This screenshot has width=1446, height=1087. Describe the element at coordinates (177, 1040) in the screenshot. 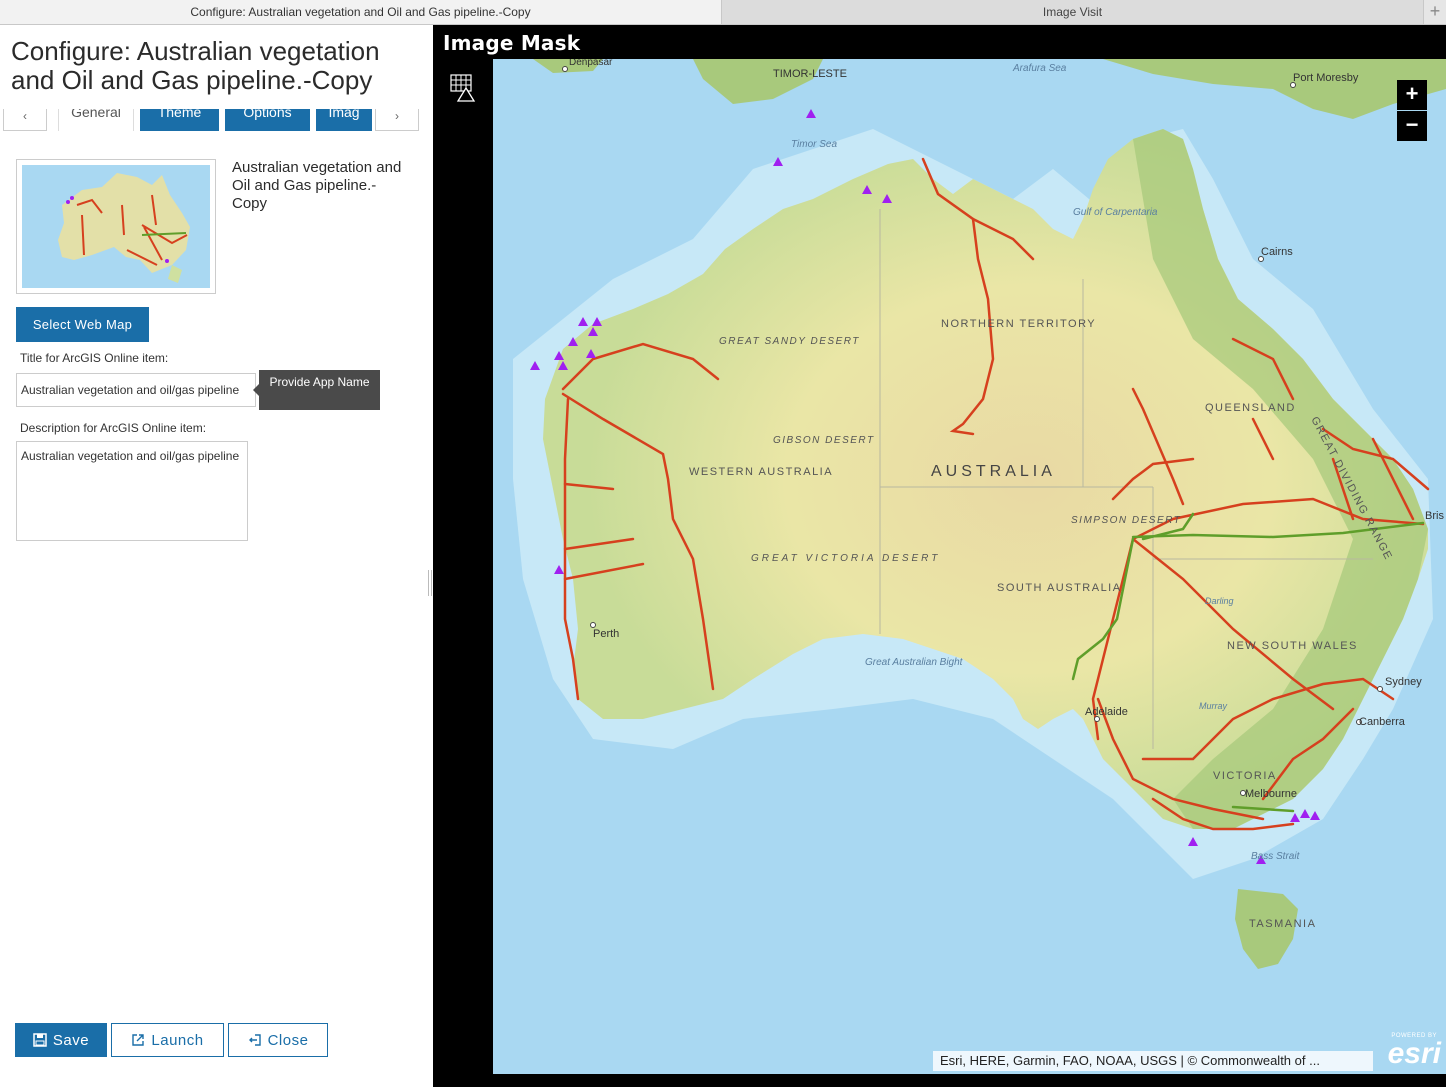

I see `launch-label: Launch` at that location.